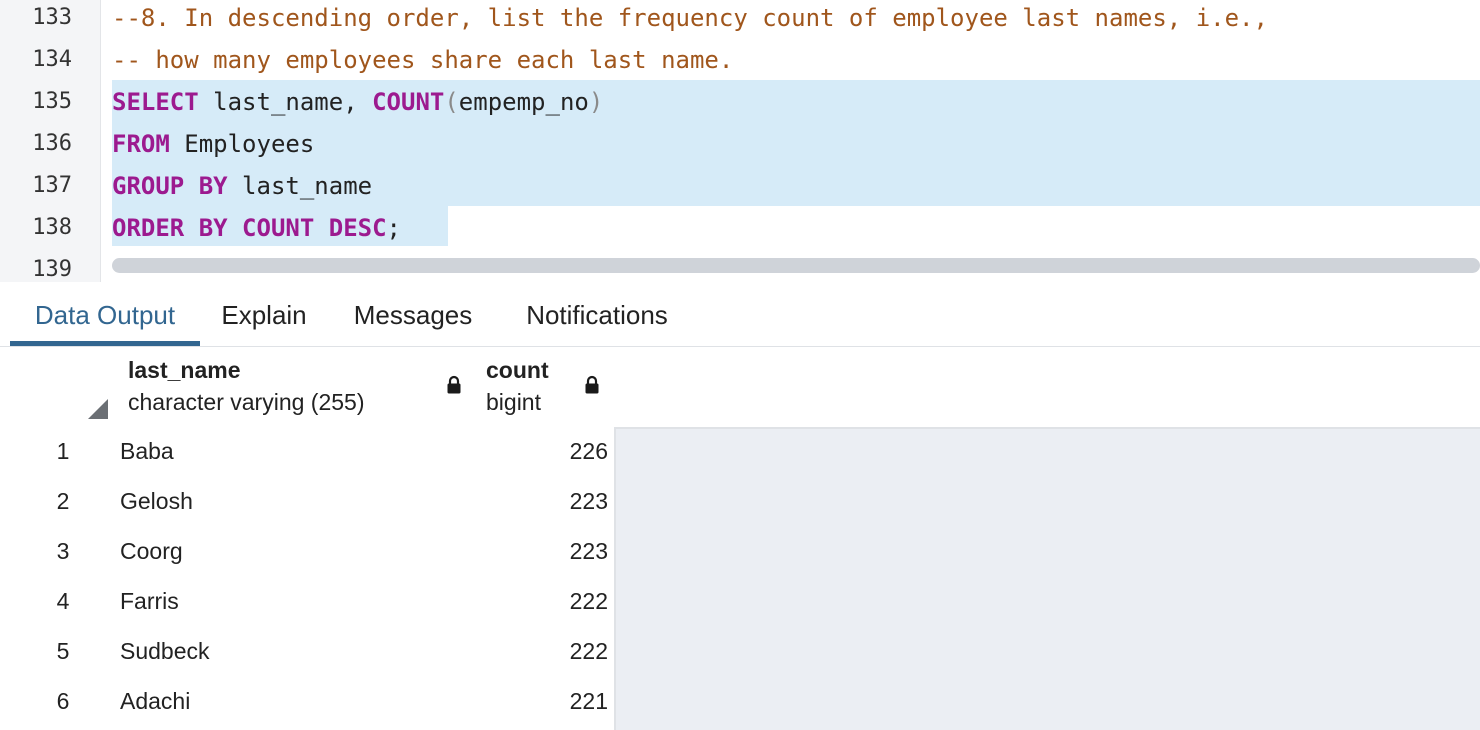 The width and height of the screenshot is (1480, 730). I want to click on sql-text: Employees, so click(242, 144).